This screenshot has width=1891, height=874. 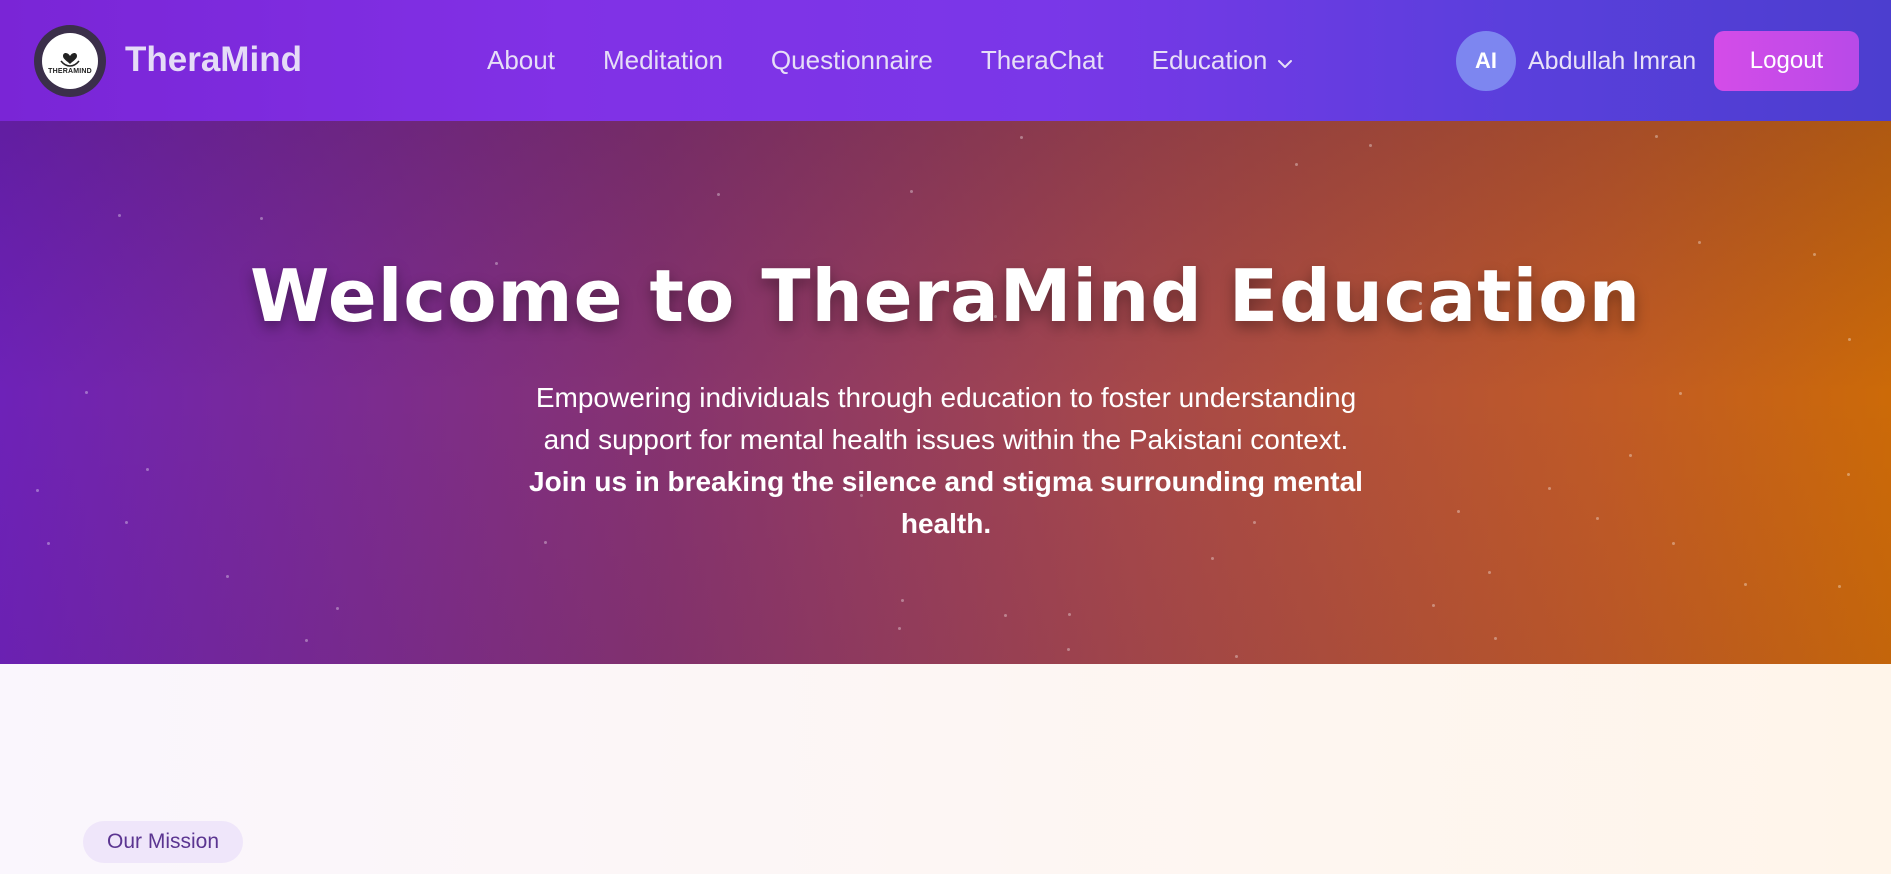 I want to click on nav-dropdown-education: Education, so click(x=1223, y=60).